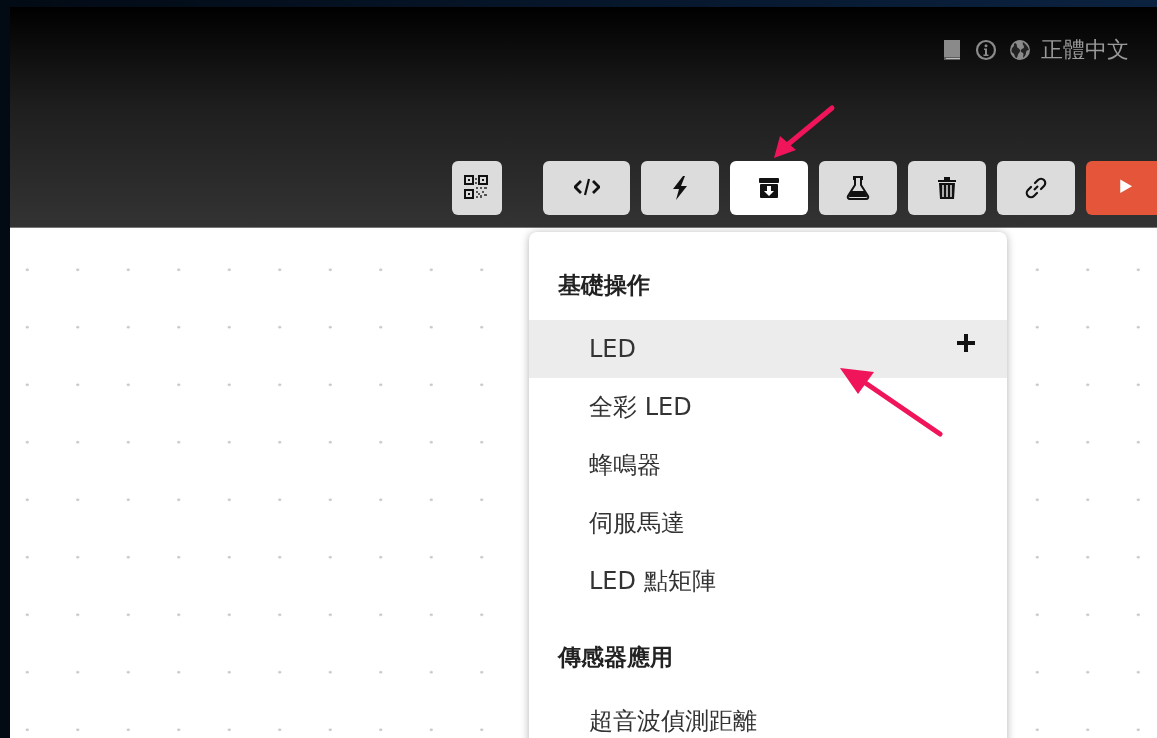 The height and width of the screenshot is (738, 1157). What do you see at coordinates (768, 465) in the screenshot?
I see `menu-item: 蜂鳴器` at bounding box center [768, 465].